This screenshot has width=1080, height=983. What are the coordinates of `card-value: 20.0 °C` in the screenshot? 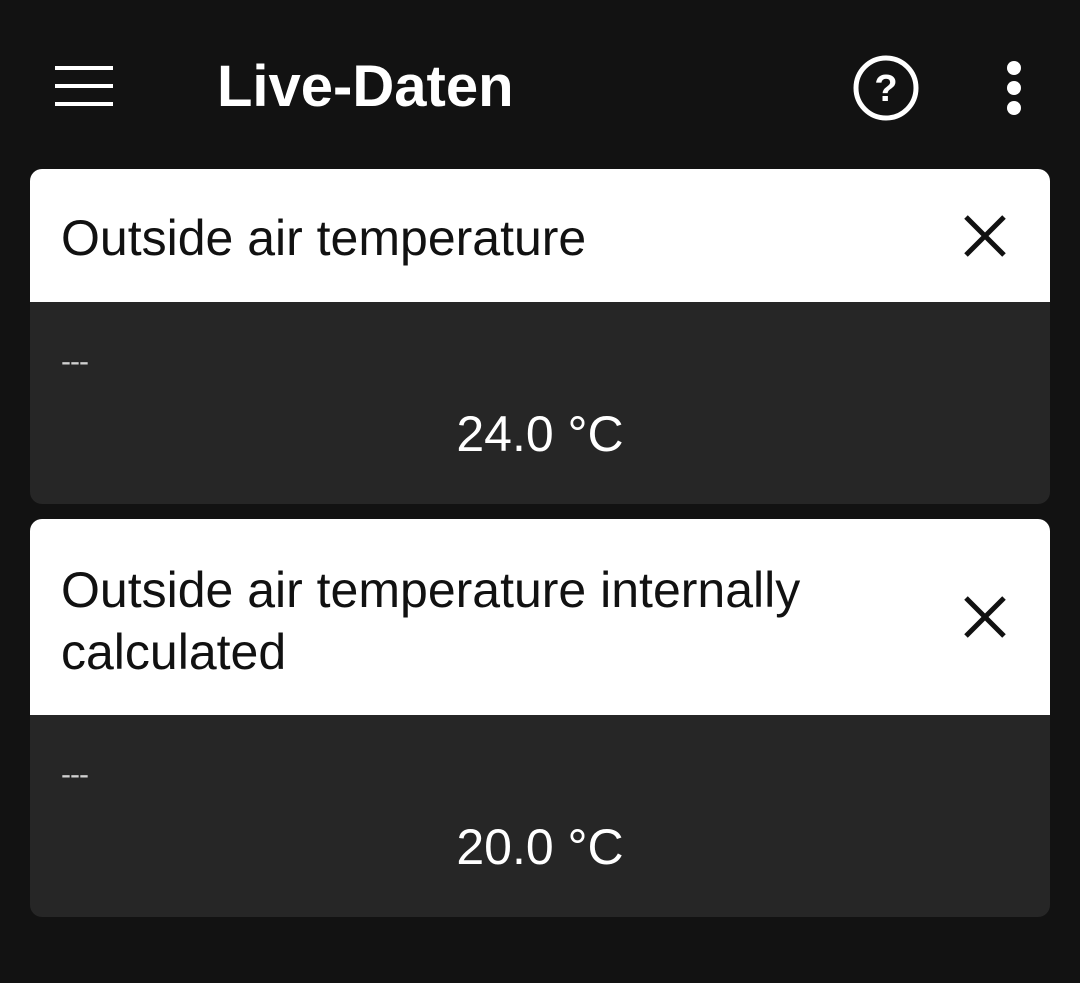 It's located at (540, 847).